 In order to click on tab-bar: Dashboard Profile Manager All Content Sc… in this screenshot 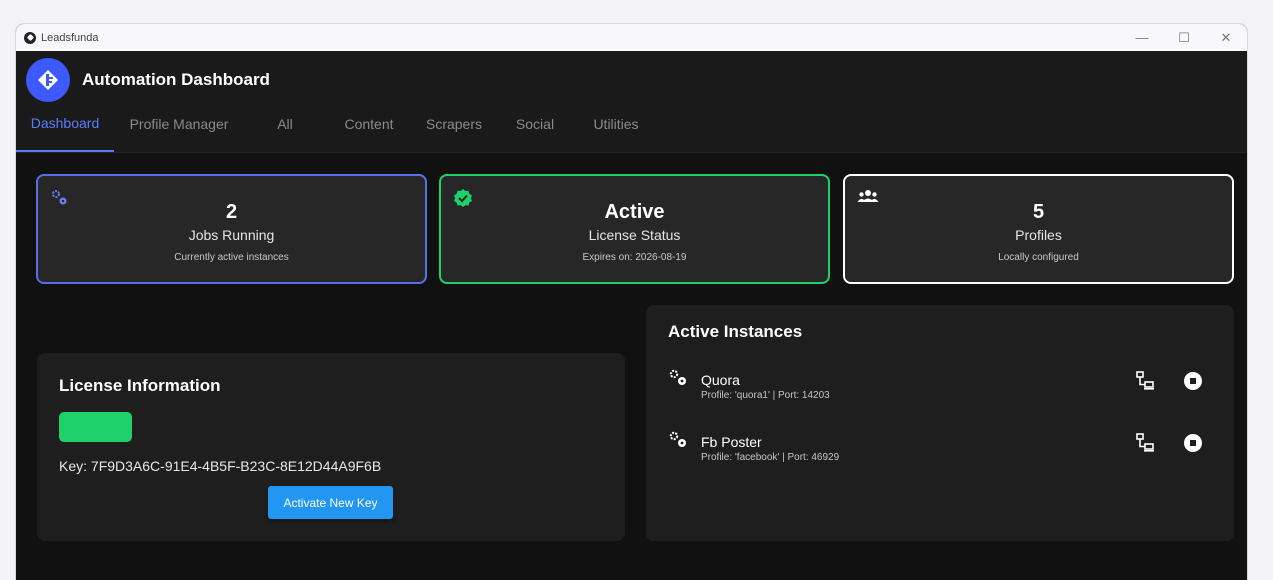, I will do `click(631, 131)`.